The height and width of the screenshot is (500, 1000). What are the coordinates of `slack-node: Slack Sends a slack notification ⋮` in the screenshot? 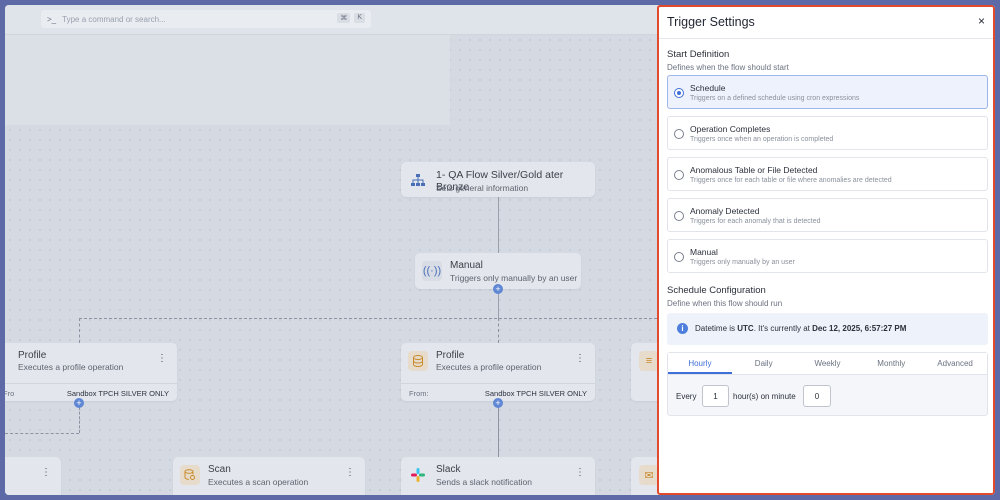 It's located at (498, 476).